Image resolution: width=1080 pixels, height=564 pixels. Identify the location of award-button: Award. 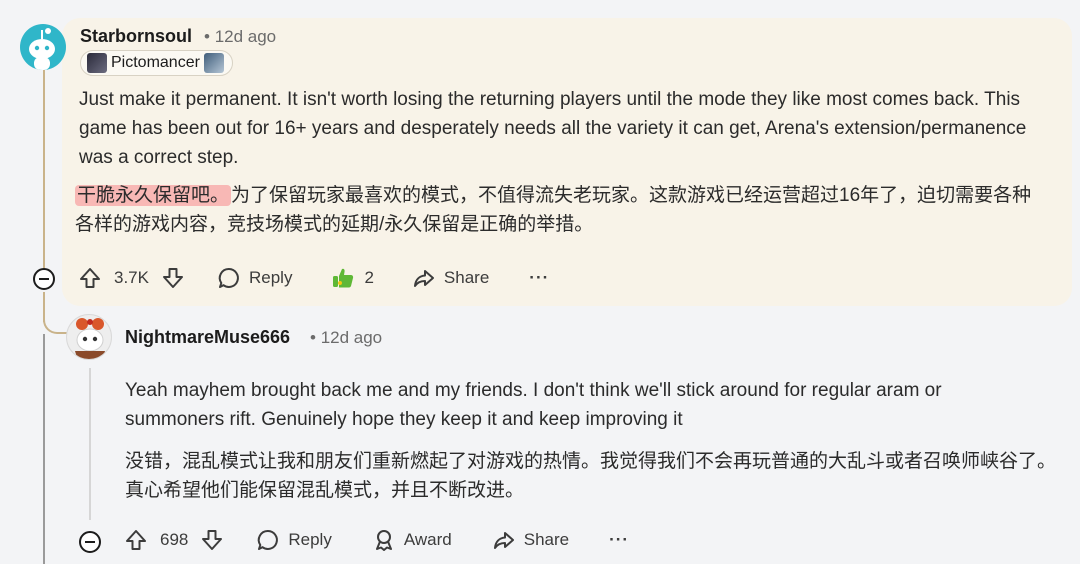
(412, 540).